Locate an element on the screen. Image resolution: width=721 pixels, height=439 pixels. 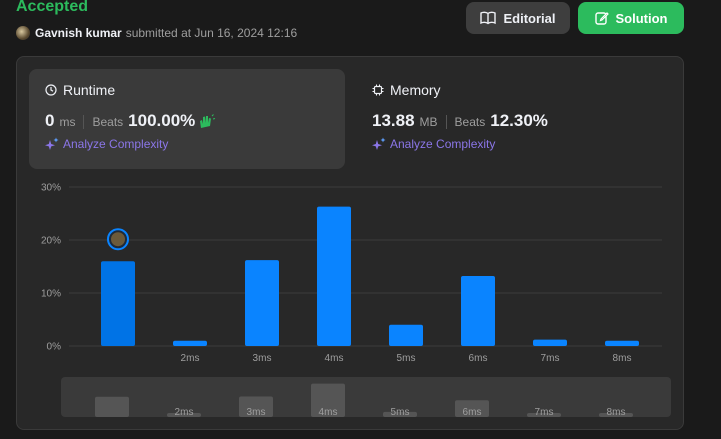
x-tick-label: 2ms is located at coordinates (190, 358).